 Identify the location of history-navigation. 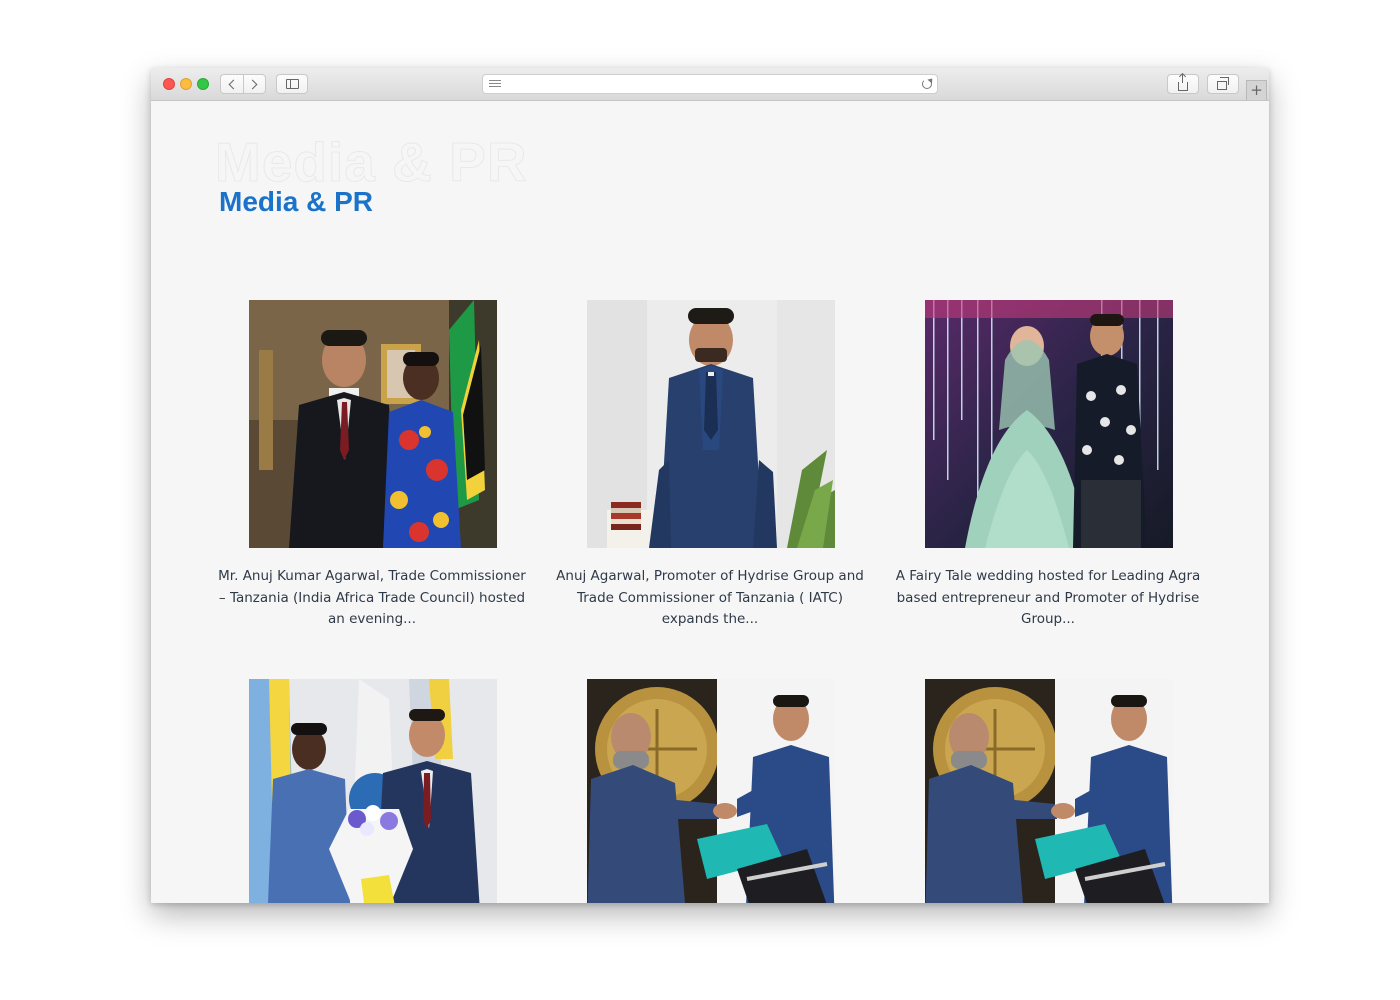
(243, 84).